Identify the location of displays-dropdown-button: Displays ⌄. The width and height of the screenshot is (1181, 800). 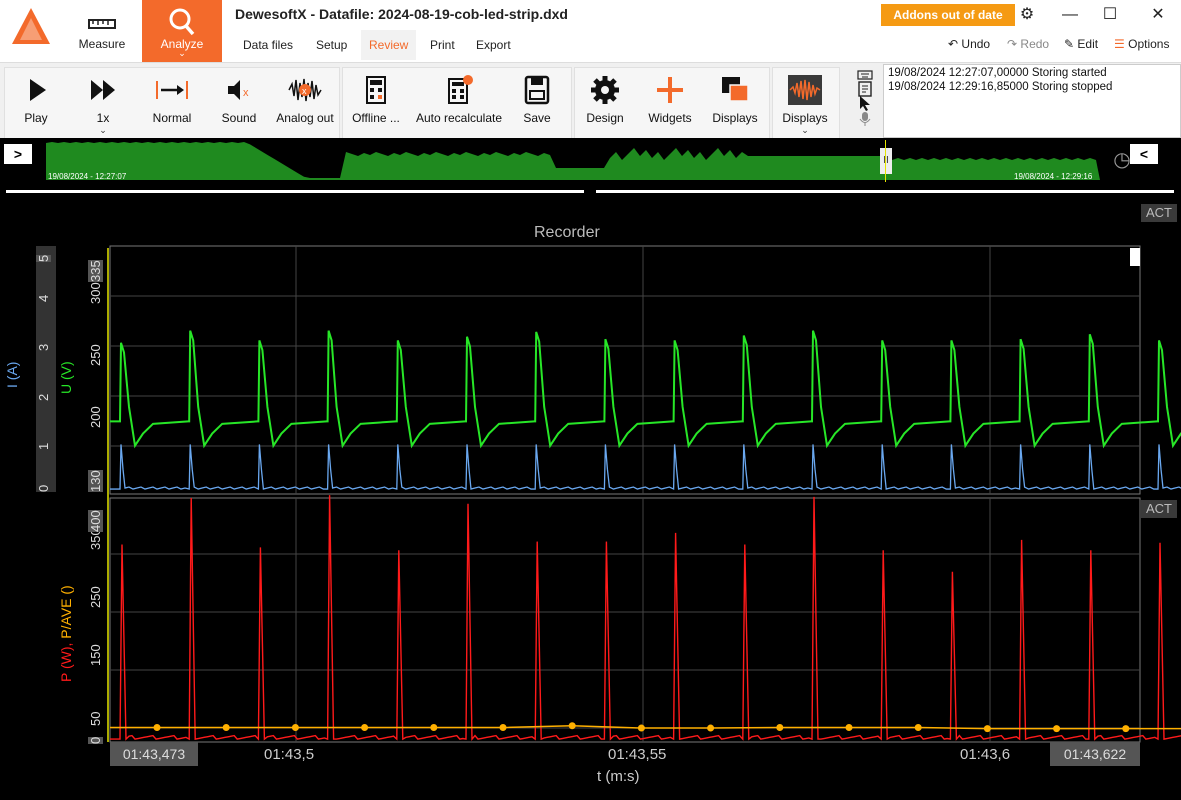
(805, 102).